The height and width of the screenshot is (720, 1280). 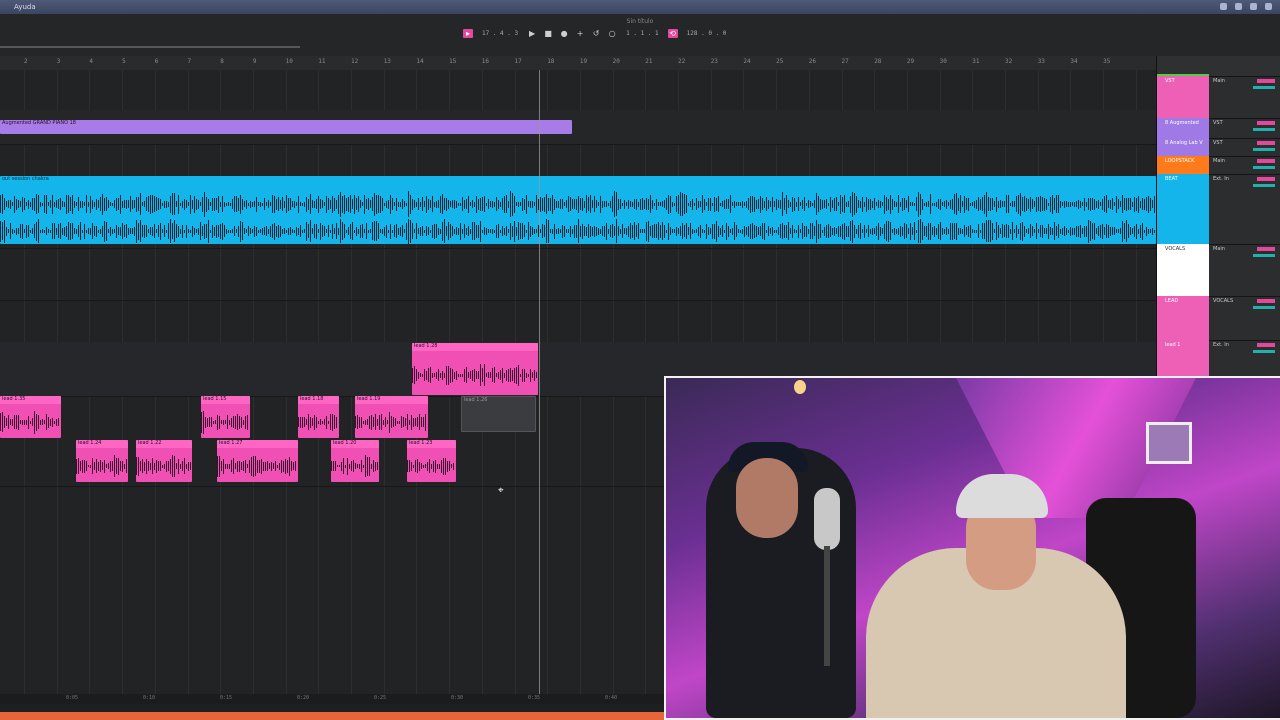 I want to click on lead-clip: lead 1.27, so click(x=257, y=461).